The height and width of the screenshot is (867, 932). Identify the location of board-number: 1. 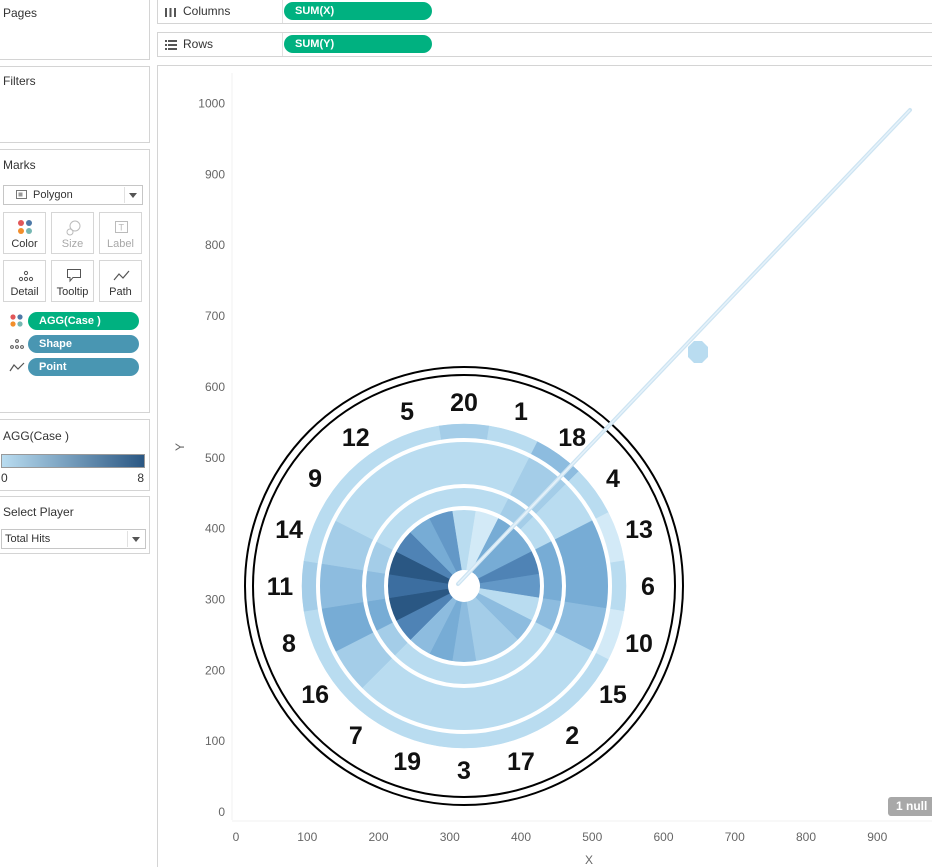
(521, 412).